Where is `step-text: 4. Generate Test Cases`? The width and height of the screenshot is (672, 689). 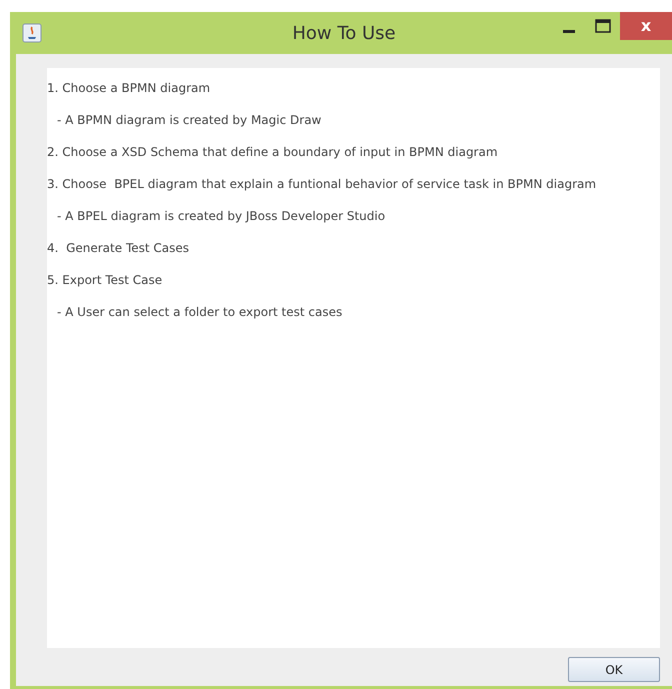
step-text: 4. Generate Test Cases is located at coordinates (118, 248).